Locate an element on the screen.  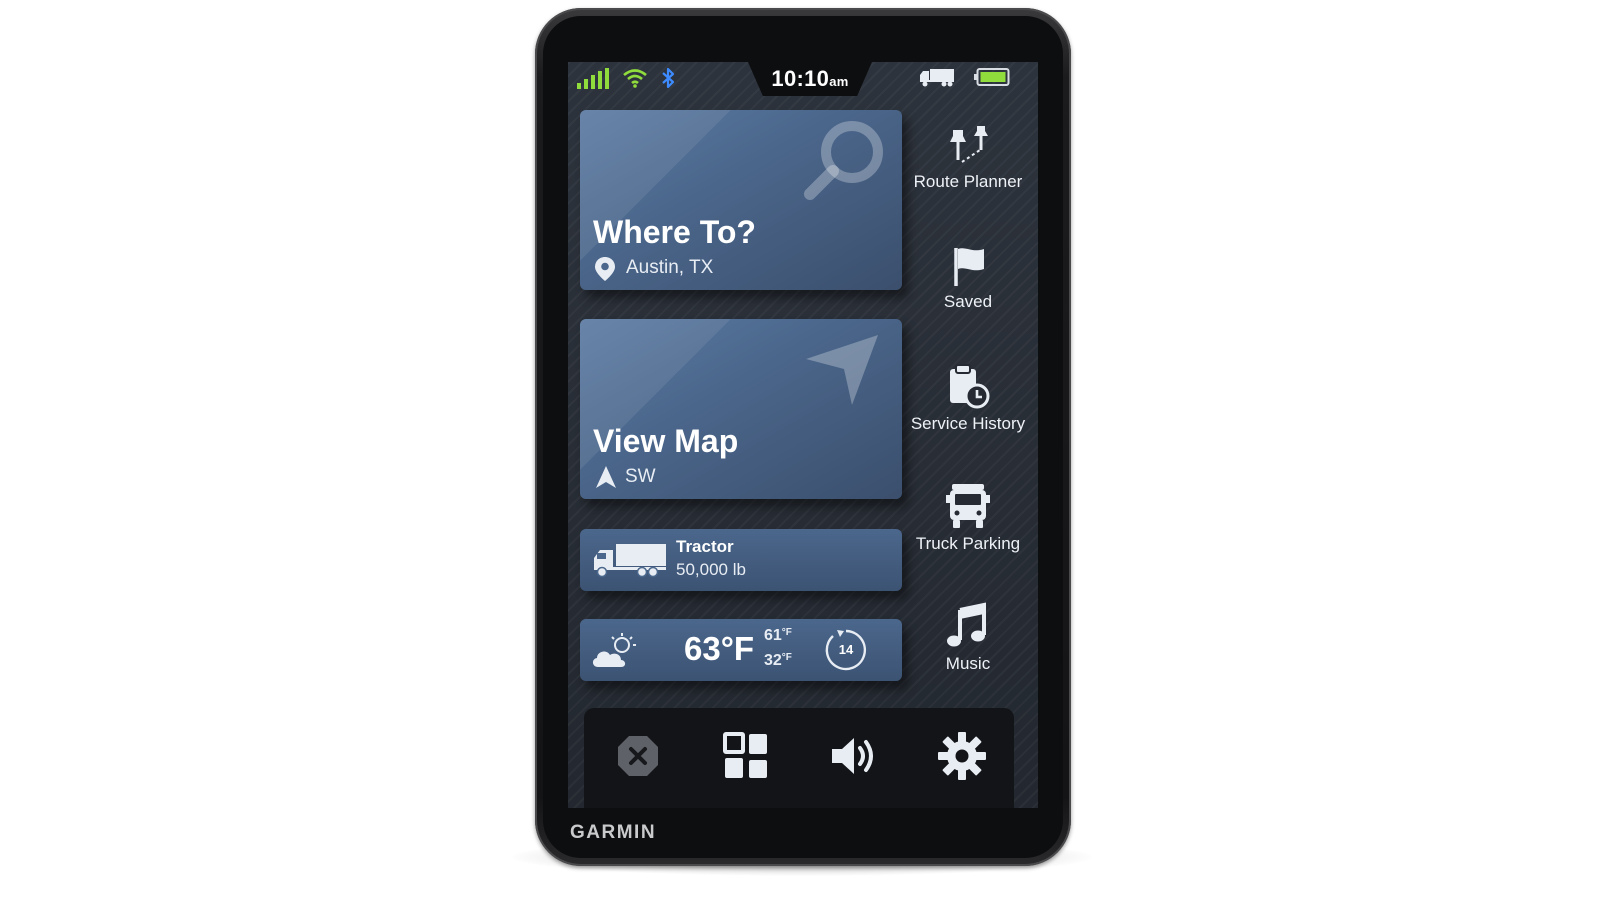
forecast-days: 14 is located at coordinates (846, 649).